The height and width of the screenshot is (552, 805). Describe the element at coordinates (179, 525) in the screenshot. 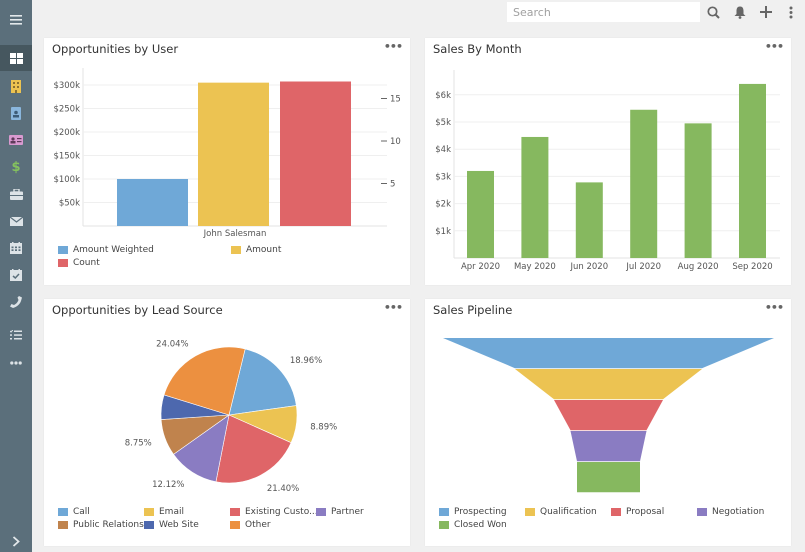

I see `legend-label: Web Site` at that location.